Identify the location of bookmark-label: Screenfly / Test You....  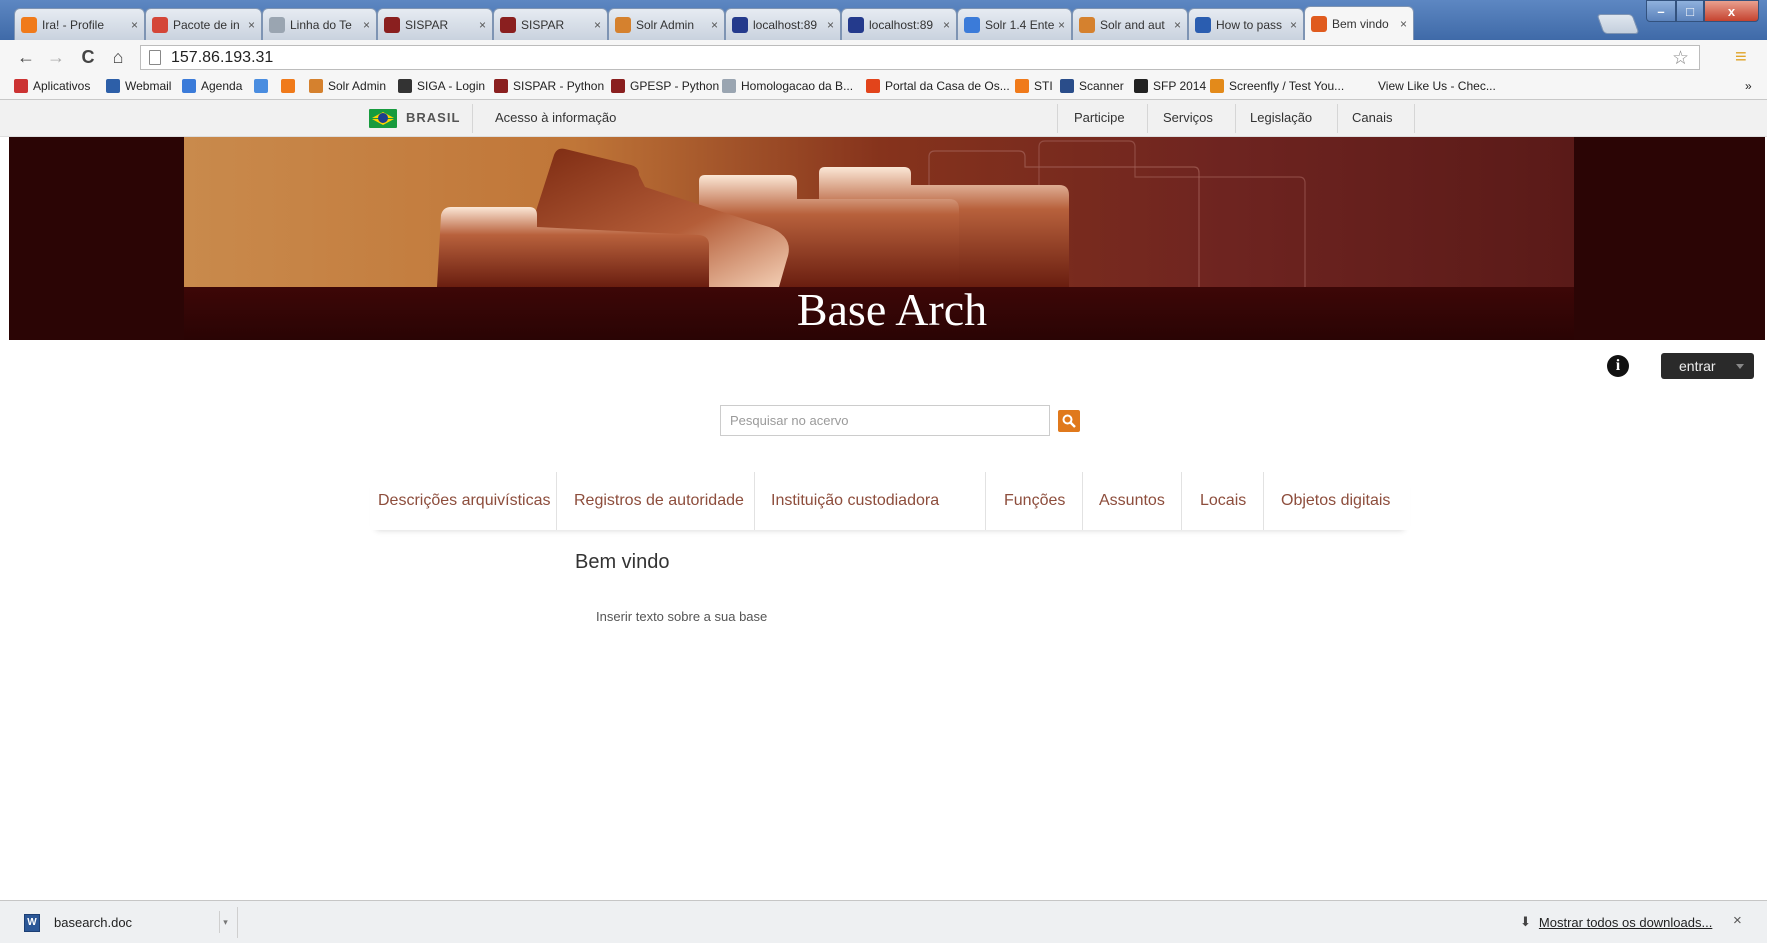
(1287, 86).